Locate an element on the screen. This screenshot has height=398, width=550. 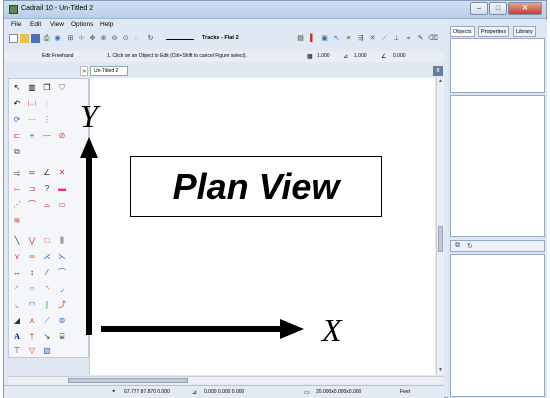
vertical-scroll-thumb is located at coordinates (440, 239).